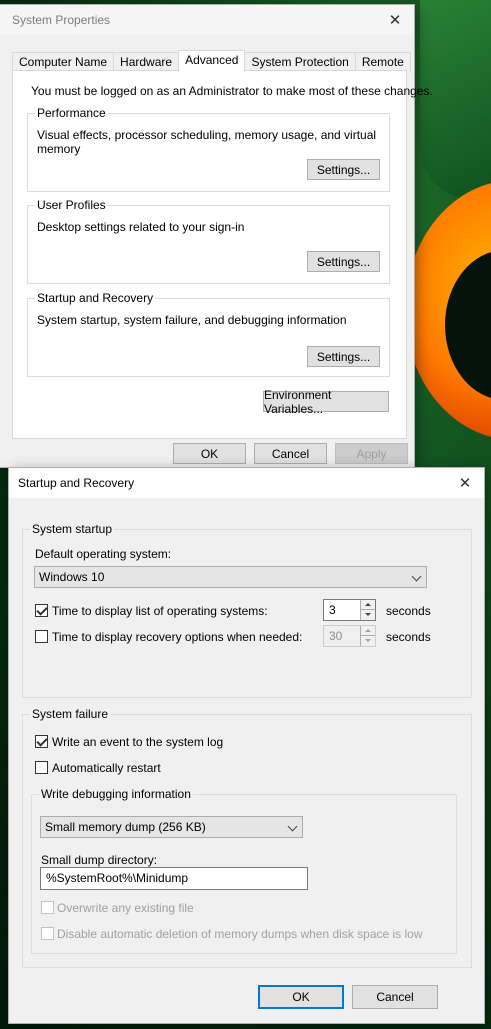 Image resolution: width=491 pixels, height=1029 pixels. What do you see at coordinates (47, 933) in the screenshot?
I see `disable-delete-checkbox` at bounding box center [47, 933].